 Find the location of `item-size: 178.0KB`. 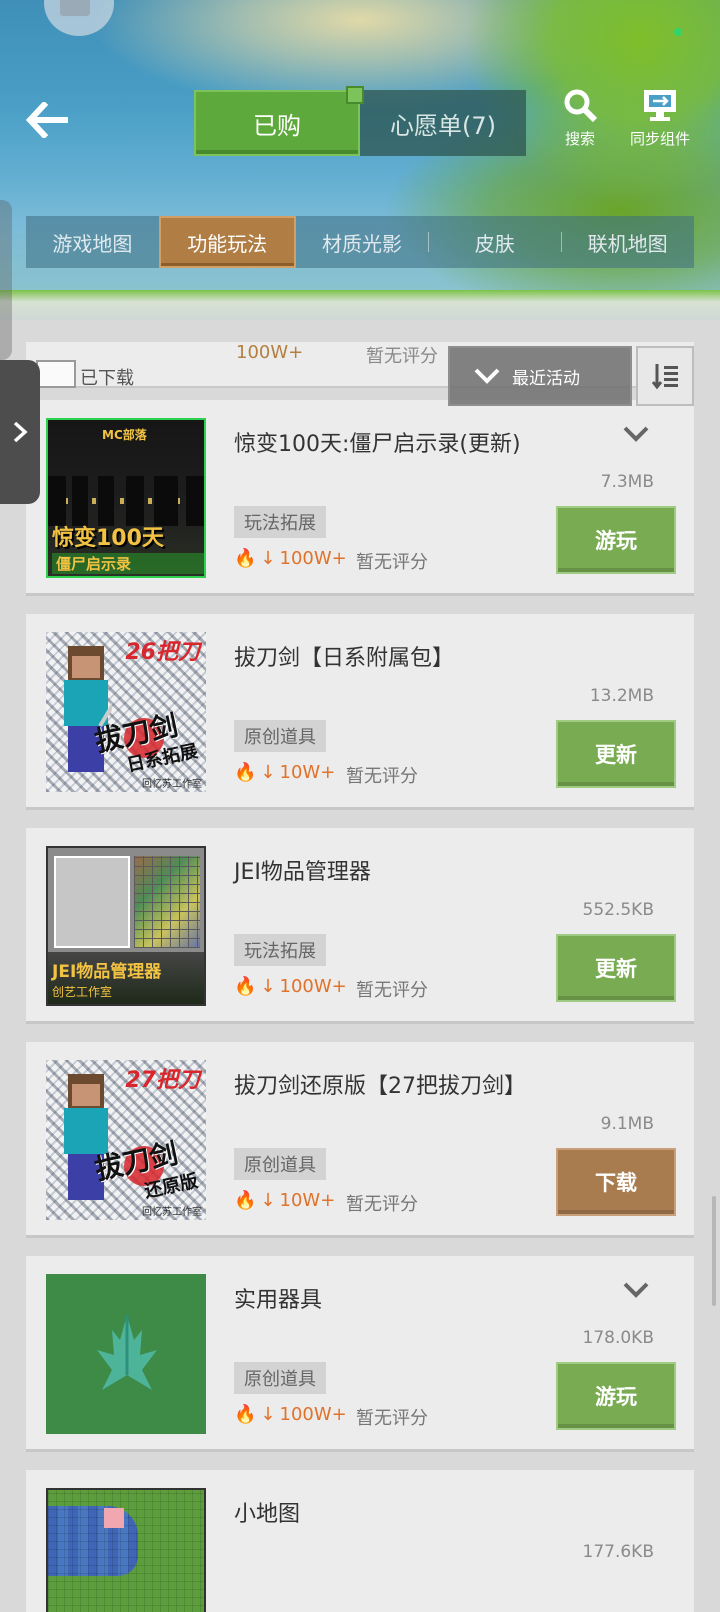

item-size: 178.0KB is located at coordinates (618, 1338).